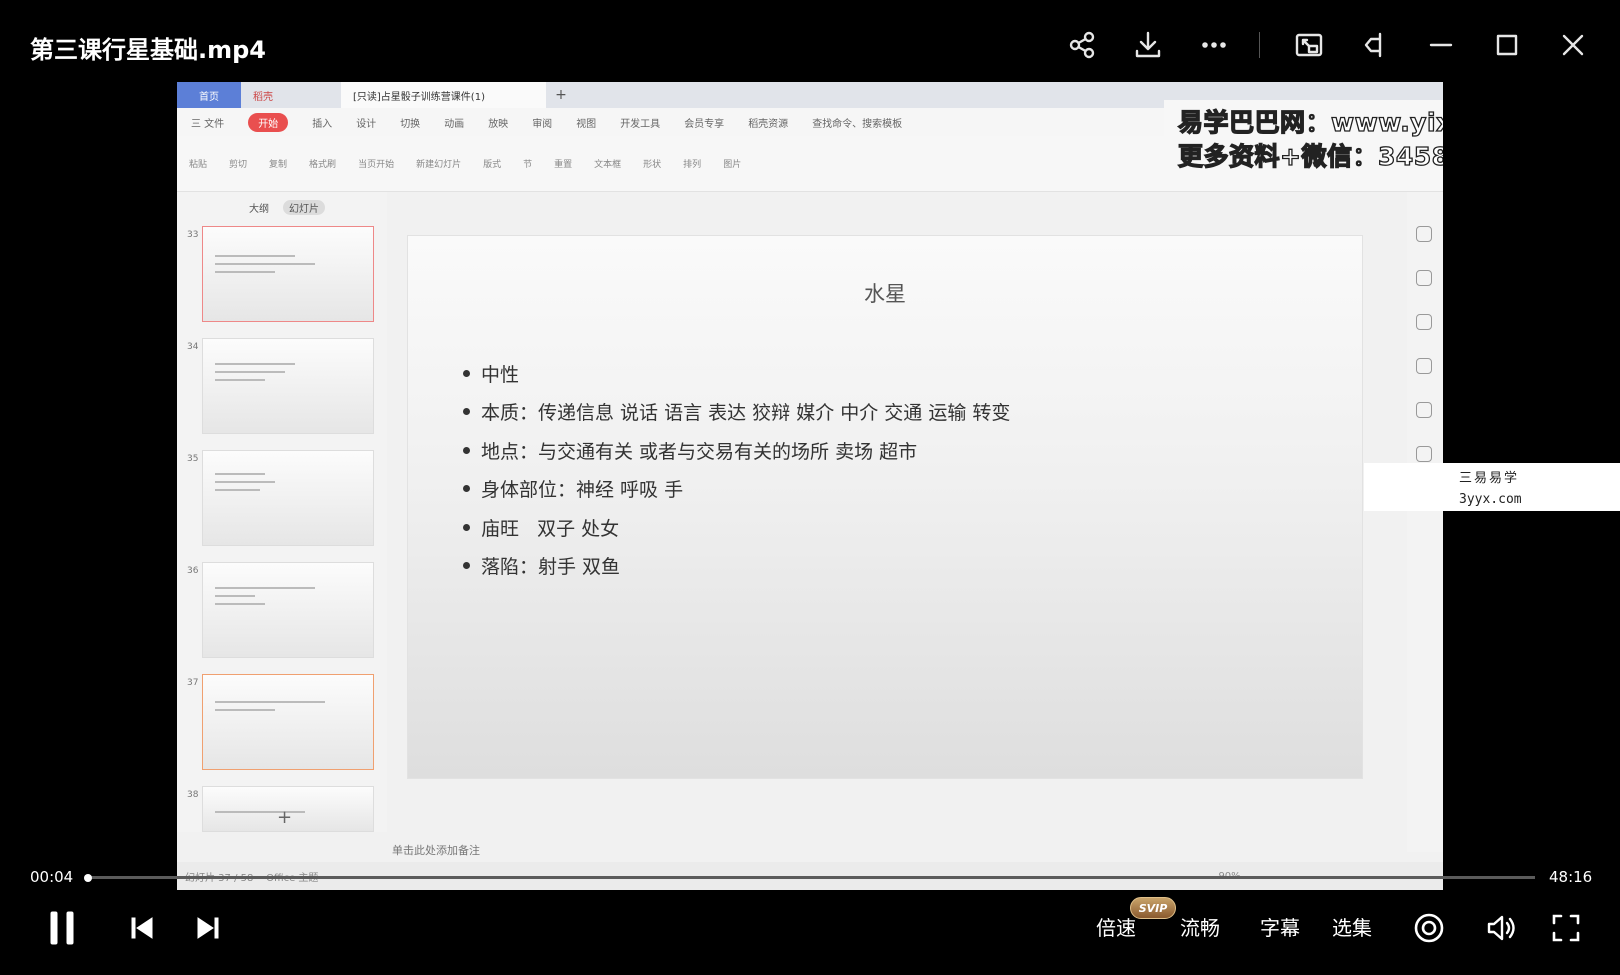  I want to click on doc-tab-add: +, so click(561, 95).